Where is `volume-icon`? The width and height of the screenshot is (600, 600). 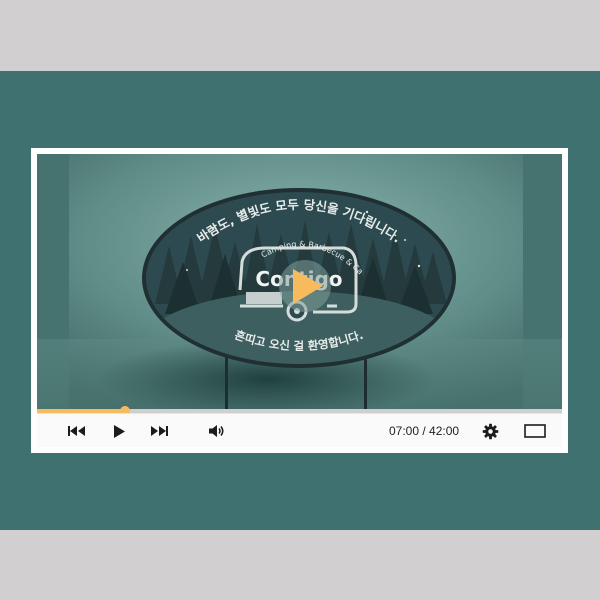
volume-icon is located at coordinates (216, 431).